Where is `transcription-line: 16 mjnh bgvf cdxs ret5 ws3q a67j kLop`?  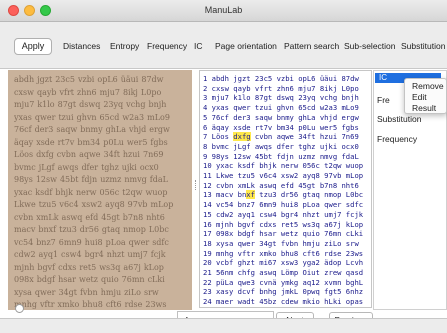 transcription-line: 16 mjnh bgvf cdxs ret5 ws3q a67j kLop is located at coordinates (286, 224).